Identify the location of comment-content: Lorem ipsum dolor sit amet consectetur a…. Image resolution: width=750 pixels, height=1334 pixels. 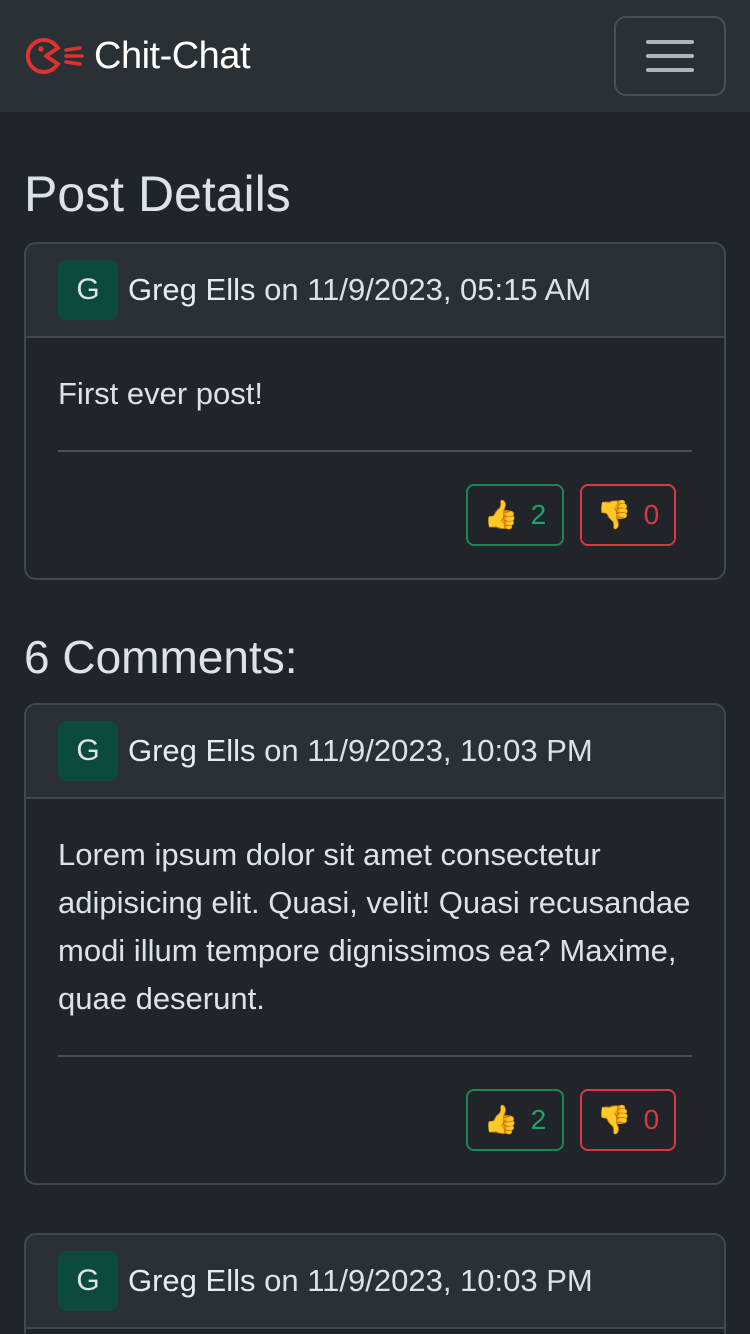
(374, 926).